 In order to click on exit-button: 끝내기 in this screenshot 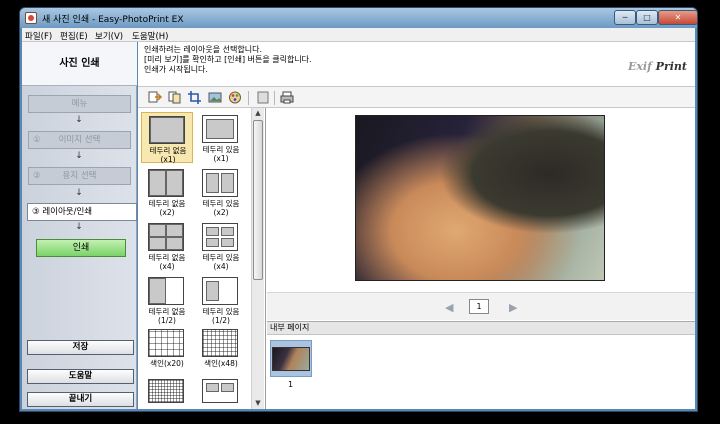, I will do `click(80, 399)`.